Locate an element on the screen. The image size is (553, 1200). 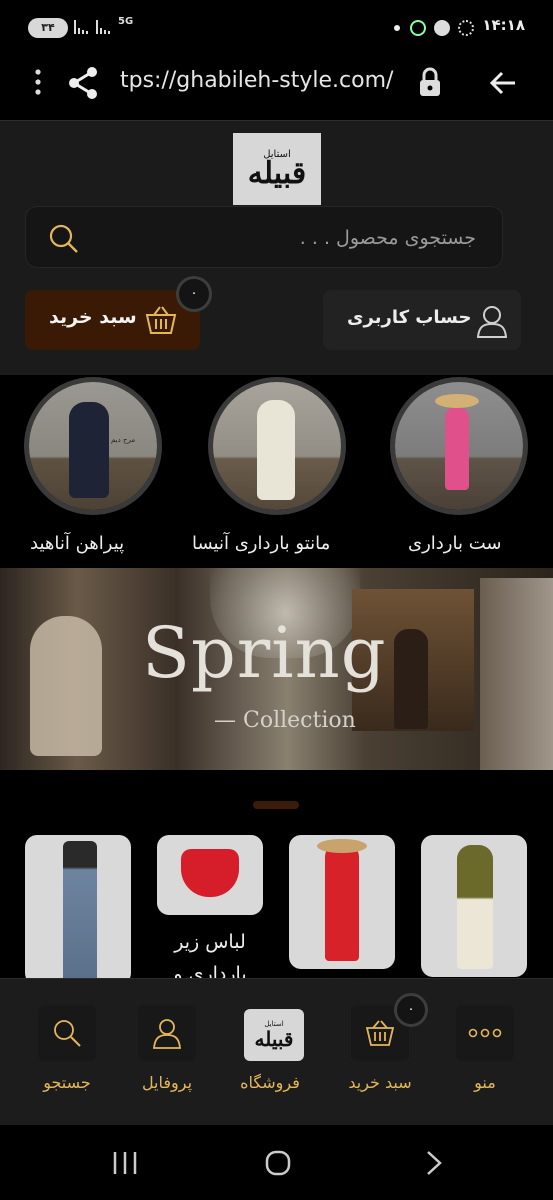
nav-label: منو is located at coordinates (485, 1082).